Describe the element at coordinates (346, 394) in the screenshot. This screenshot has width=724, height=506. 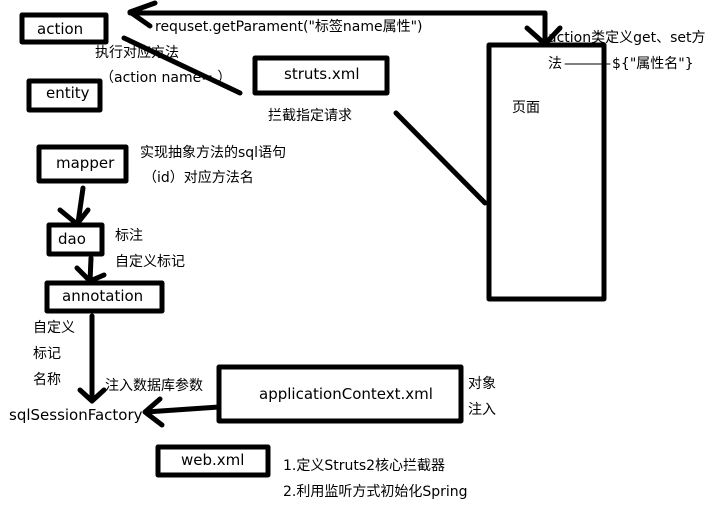
I see `application-context-box: applicationContext.xml` at that location.